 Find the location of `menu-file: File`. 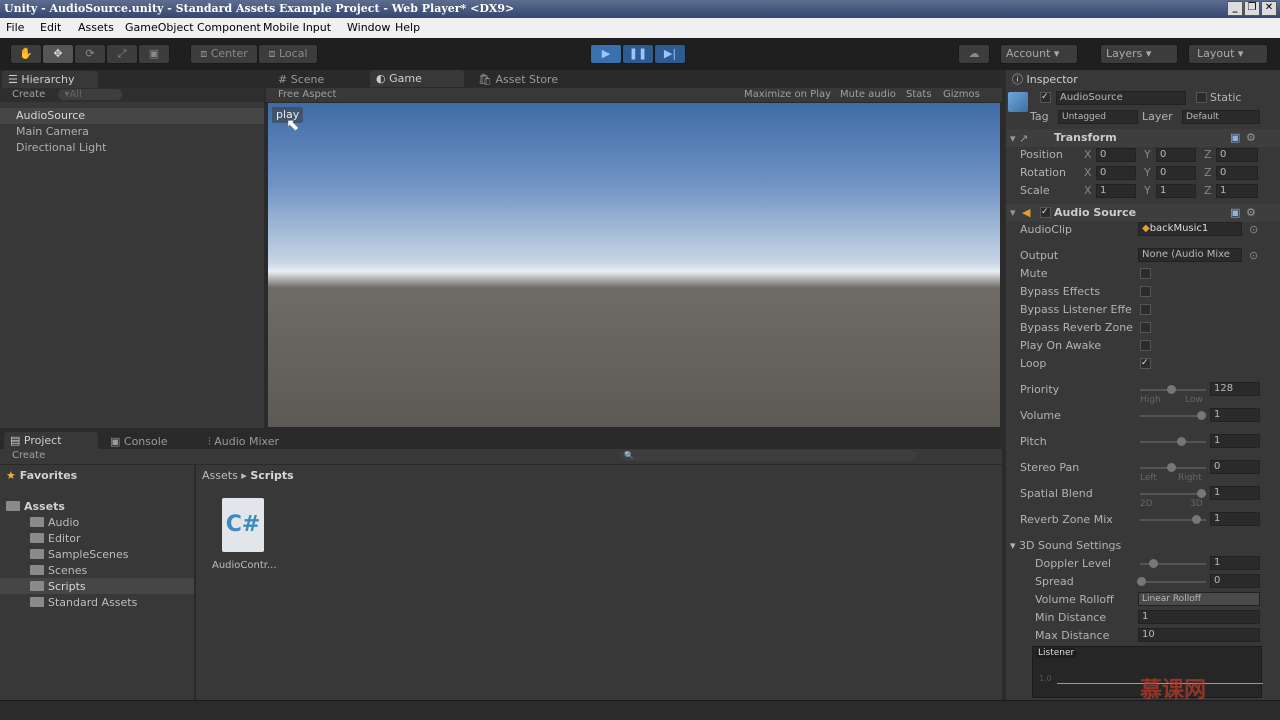

menu-file: File is located at coordinates (15, 28).